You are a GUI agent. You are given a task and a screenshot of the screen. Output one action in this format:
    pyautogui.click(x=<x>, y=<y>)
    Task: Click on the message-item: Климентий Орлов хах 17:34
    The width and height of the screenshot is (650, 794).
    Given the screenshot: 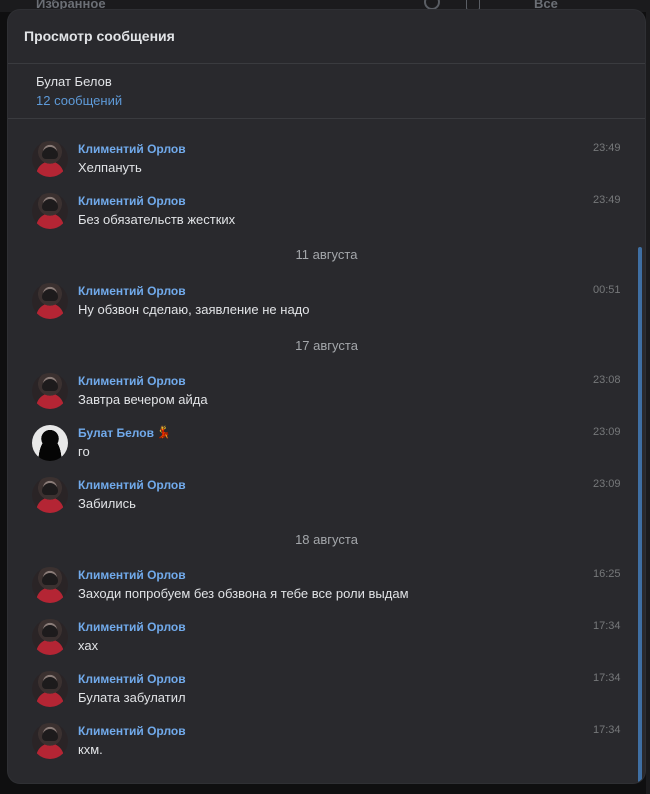 What is the action you would take?
    pyautogui.click(x=318, y=641)
    